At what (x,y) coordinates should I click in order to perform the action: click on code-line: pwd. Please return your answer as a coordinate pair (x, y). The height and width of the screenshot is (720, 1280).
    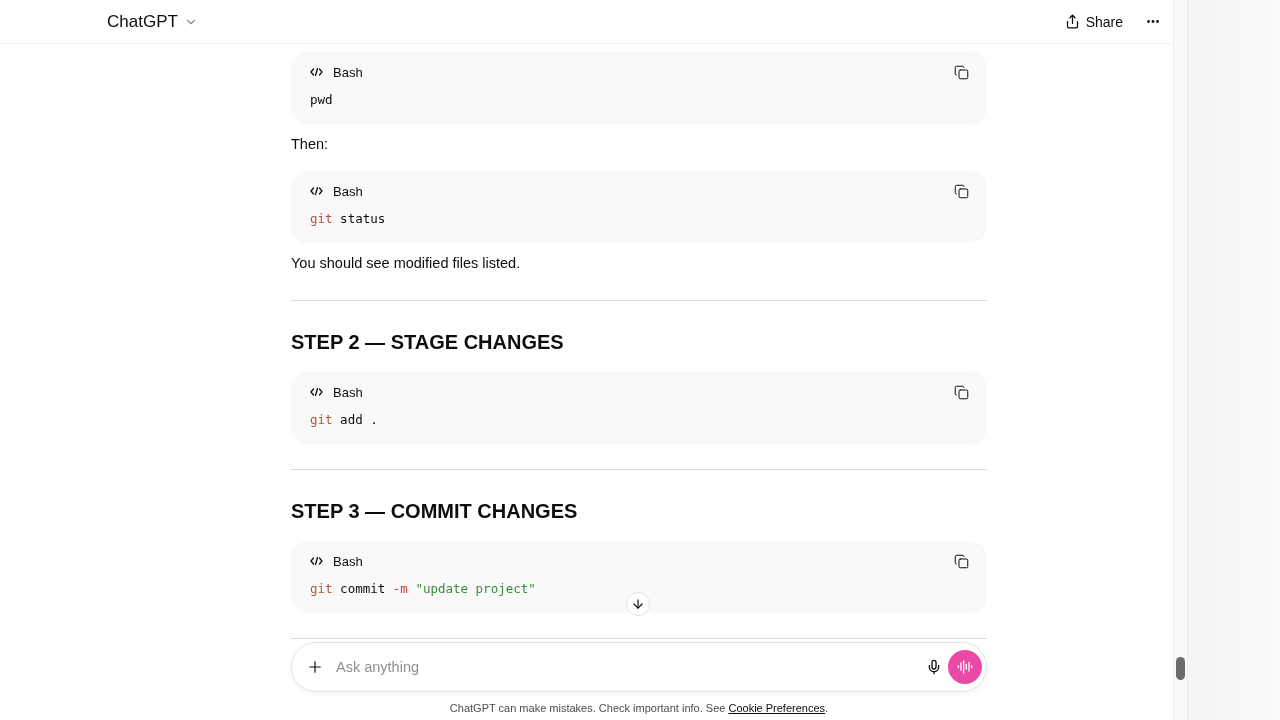
    Looking at the image, I should click on (322, 99).